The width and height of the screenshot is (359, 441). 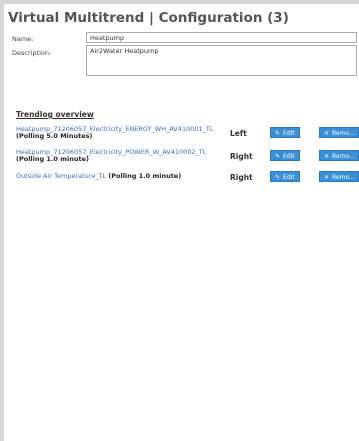 What do you see at coordinates (54, 136) in the screenshot?
I see `trendlog-interval: (Polling 5.0 Minutes)` at bounding box center [54, 136].